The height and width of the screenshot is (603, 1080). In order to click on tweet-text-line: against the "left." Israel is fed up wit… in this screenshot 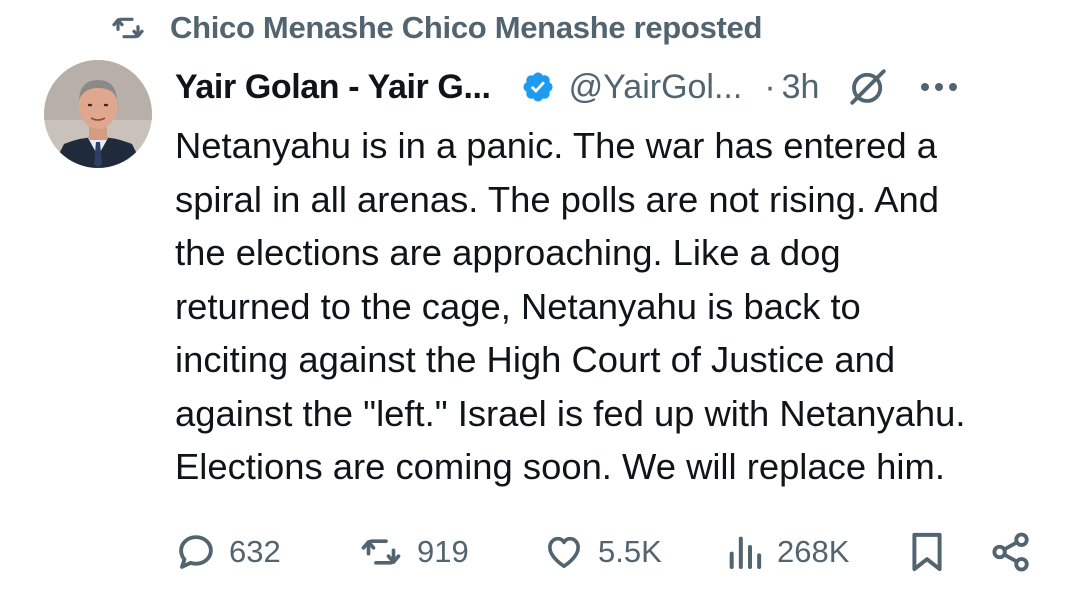, I will do `click(570, 413)`.